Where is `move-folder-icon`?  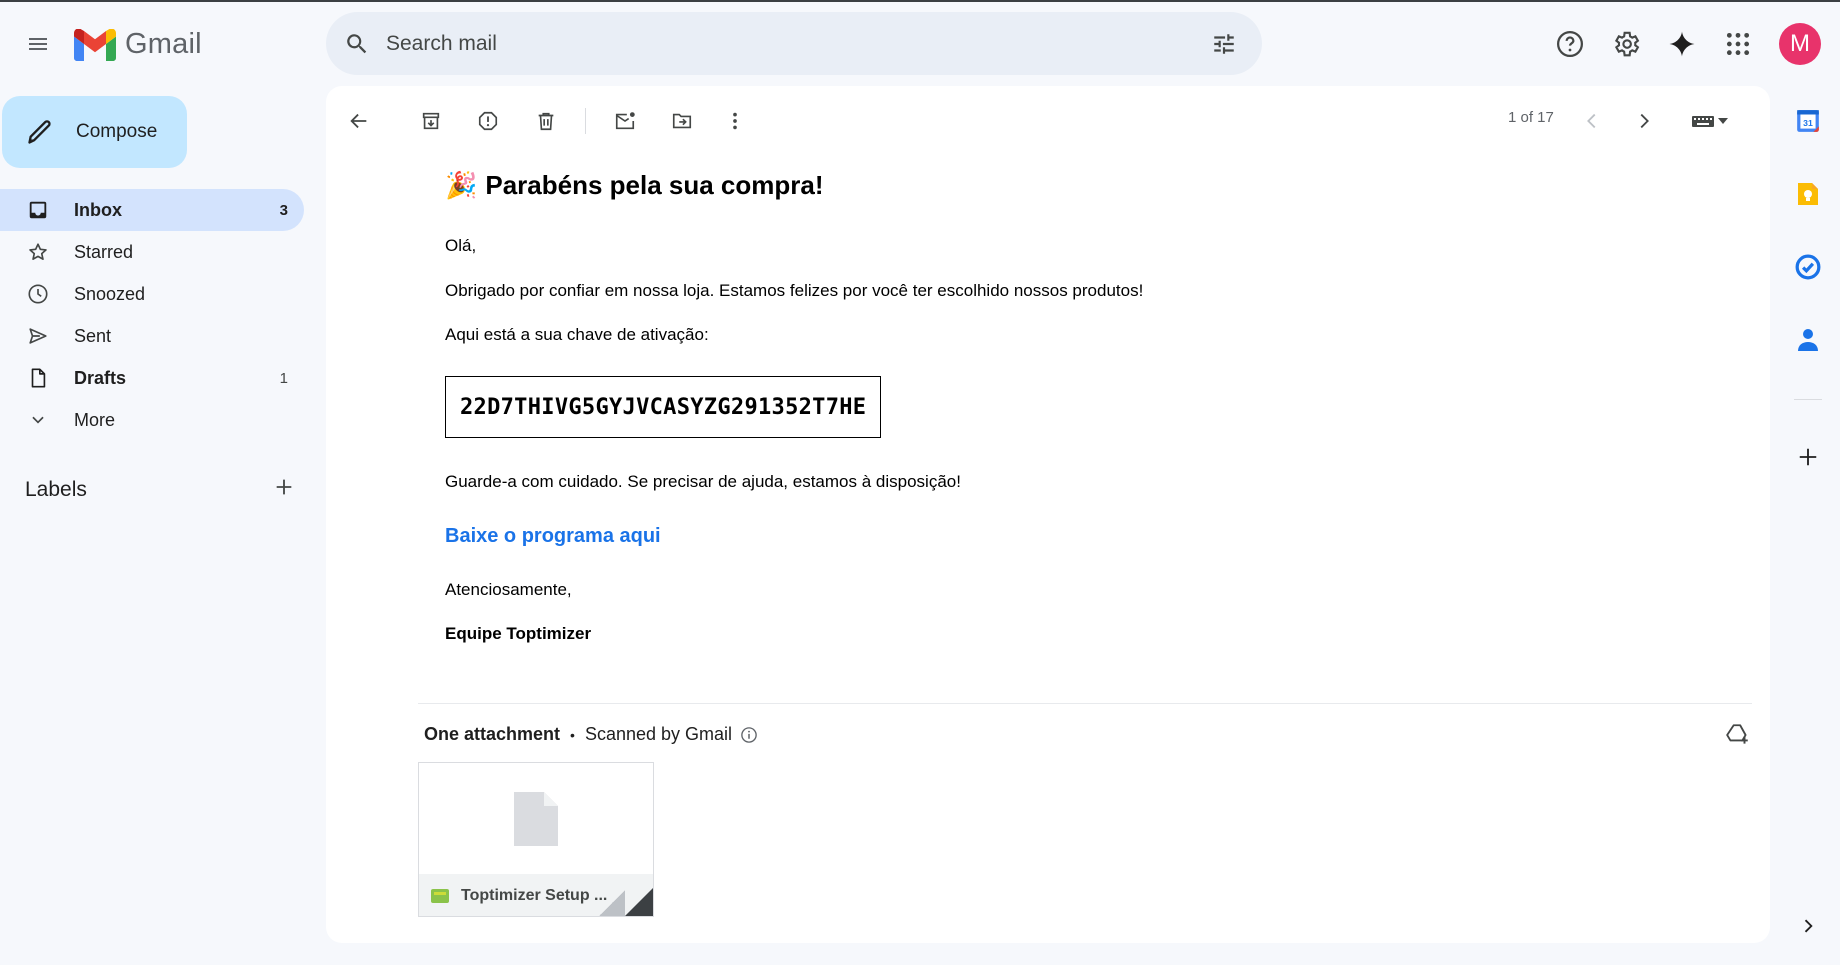
move-folder-icon is located at coordinates (682, 121).